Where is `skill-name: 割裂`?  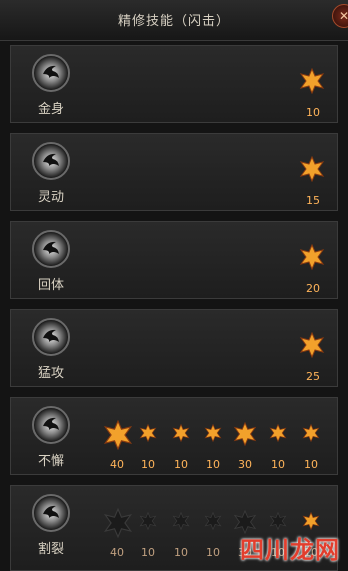 skill-name: 割裂 is located at coordinates (50, 549).